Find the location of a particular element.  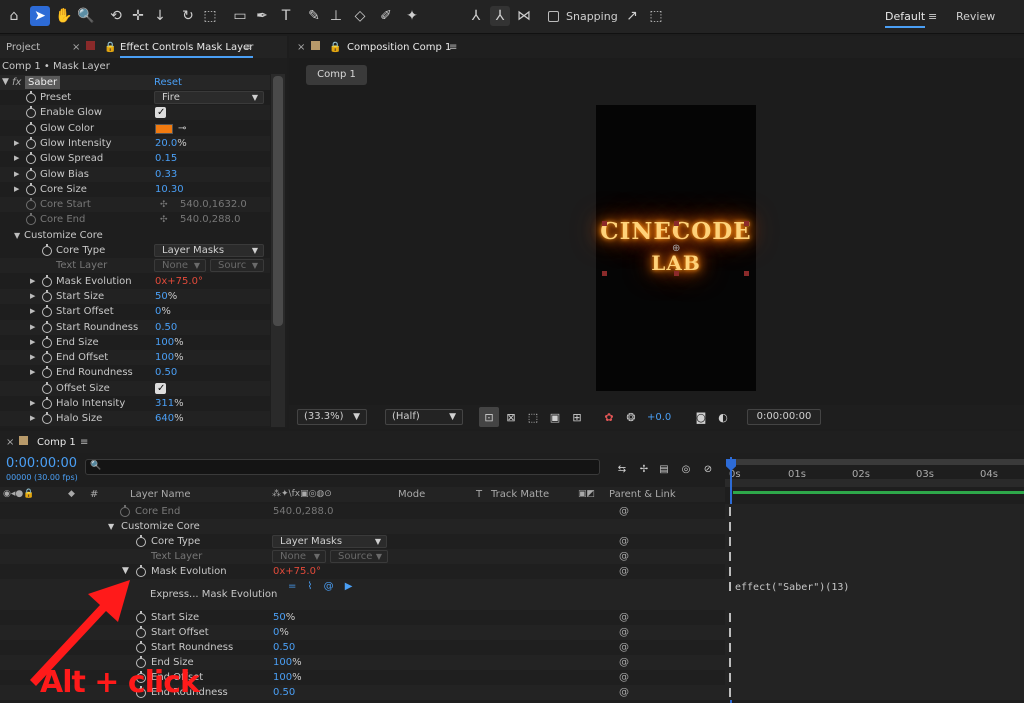

anchor-point-icon: ⊕ is located at coordinates (676, 248).